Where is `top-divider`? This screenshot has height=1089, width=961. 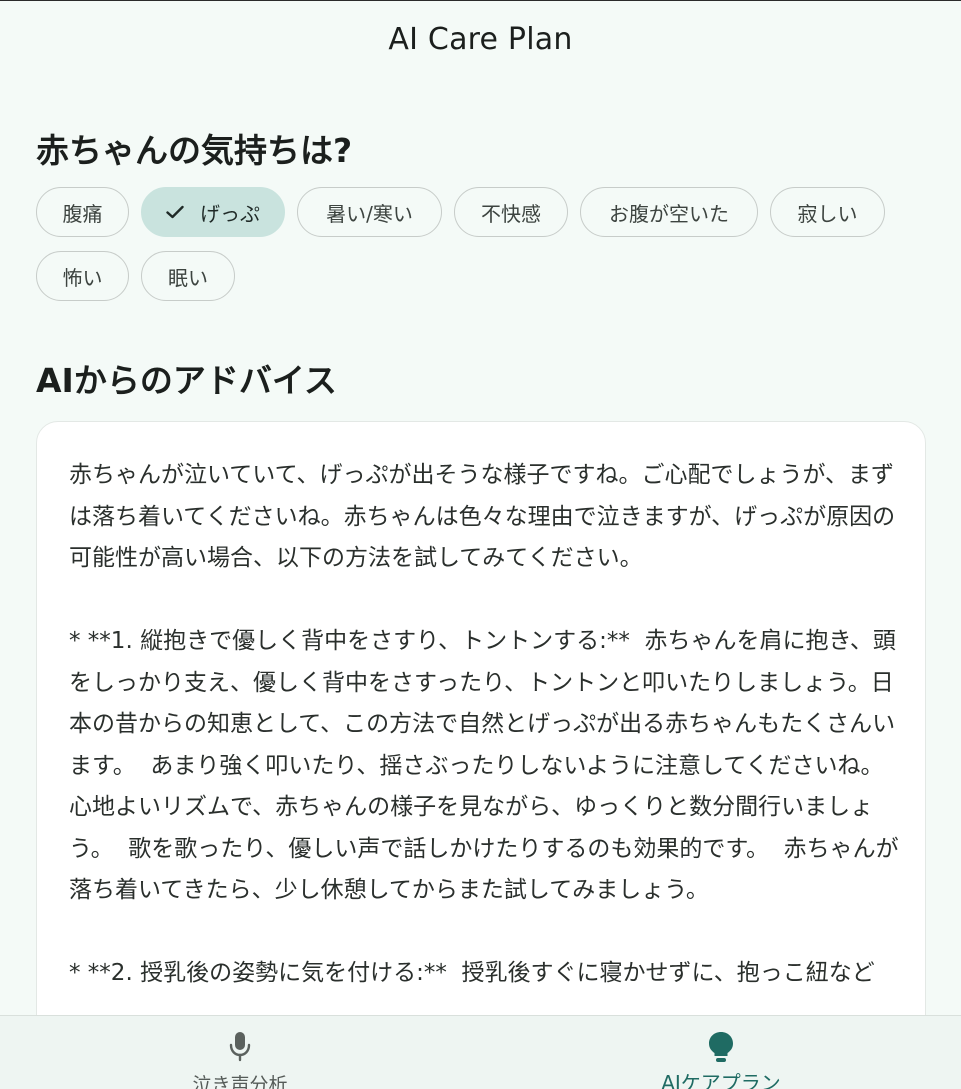
top-divider is located at coordinates (480, 0).